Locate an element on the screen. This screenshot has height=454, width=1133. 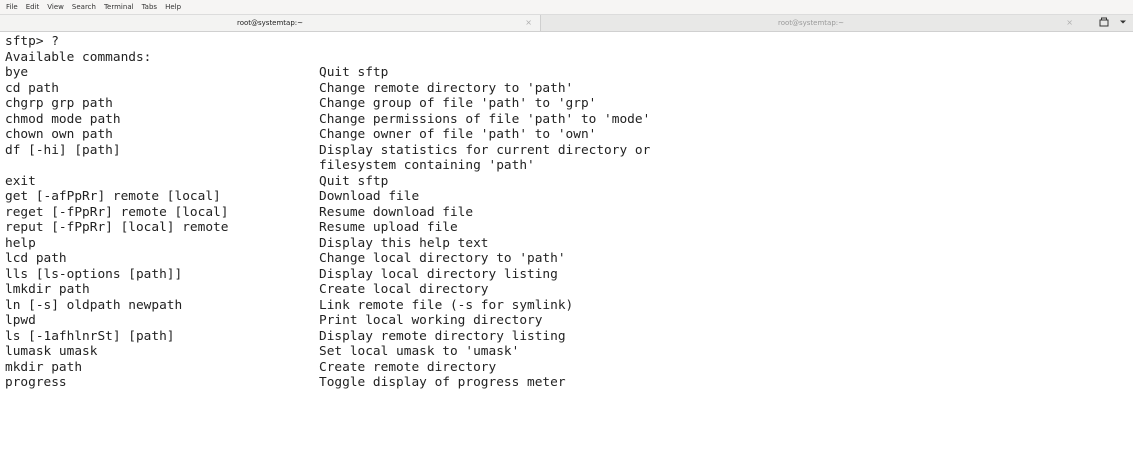
command-syntax: reget [-fPpRr] remote [local] is located at coordinates (117, 212).